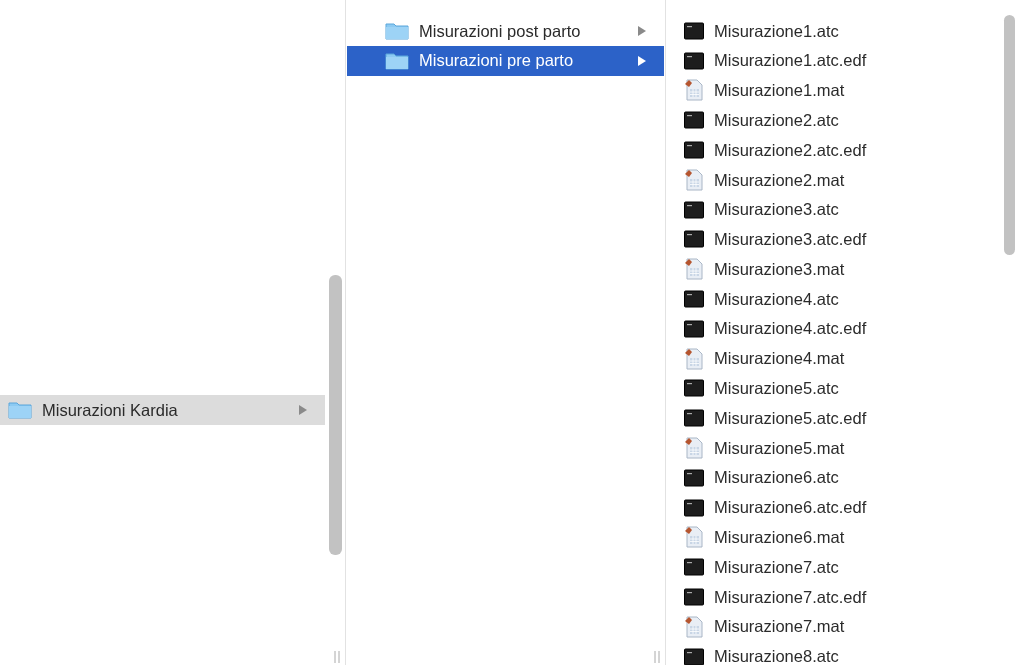 The height and width of the screenshot is (665, 1016). What do you see at coordinates (505, 31) in the screenshot?
I see `folder-item: Misurazioni post parto` at bounding box center [505, 31].